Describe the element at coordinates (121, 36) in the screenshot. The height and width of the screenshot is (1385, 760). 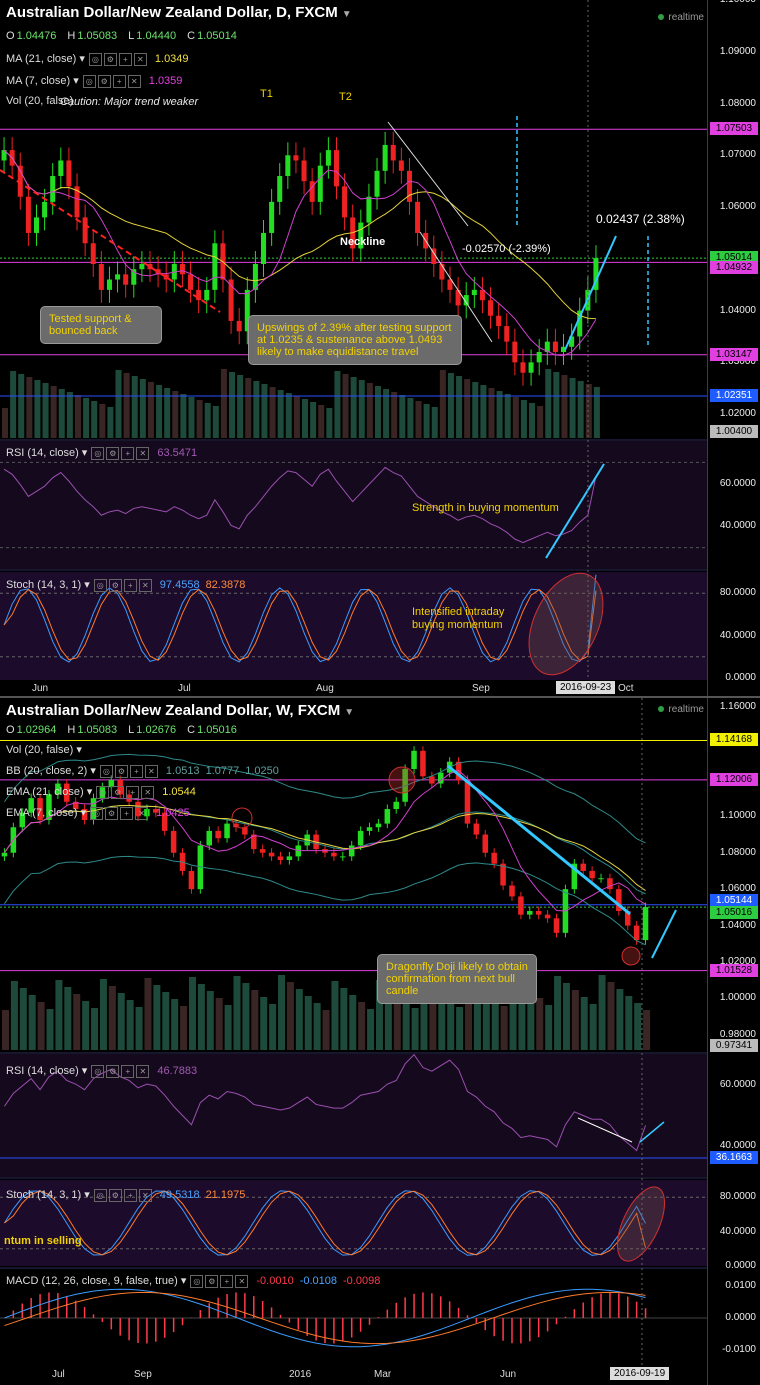
I see `daily-ohlc: O 1.04476 H 1.05083 L 1.04440 C 1.05014` at that location.